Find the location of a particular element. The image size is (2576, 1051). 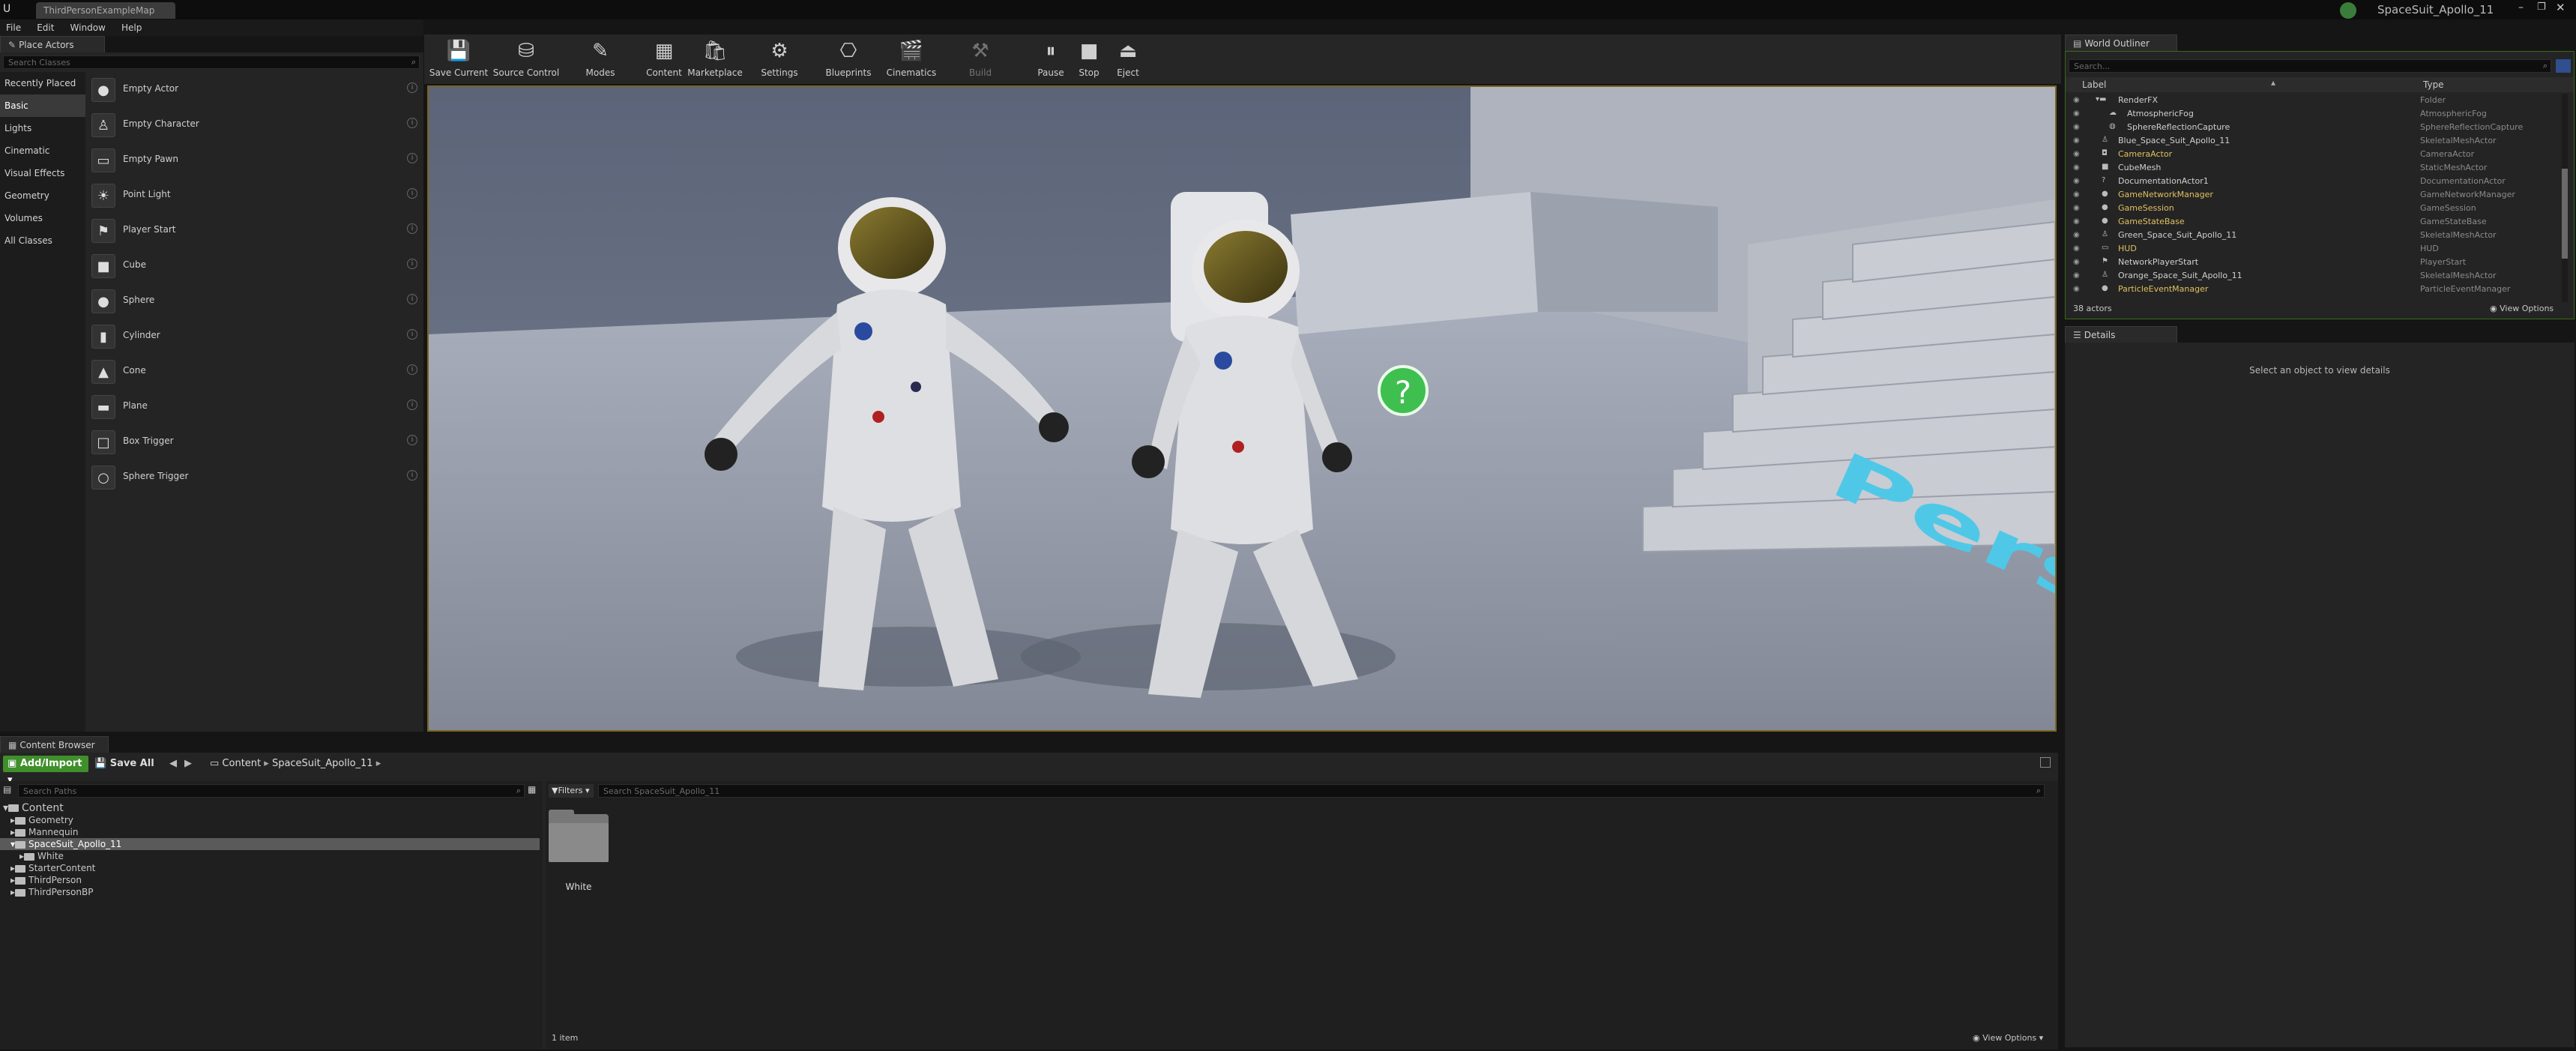

tree-item-startercontent: ▸ StarterContent is located at coordinates (270, 868).